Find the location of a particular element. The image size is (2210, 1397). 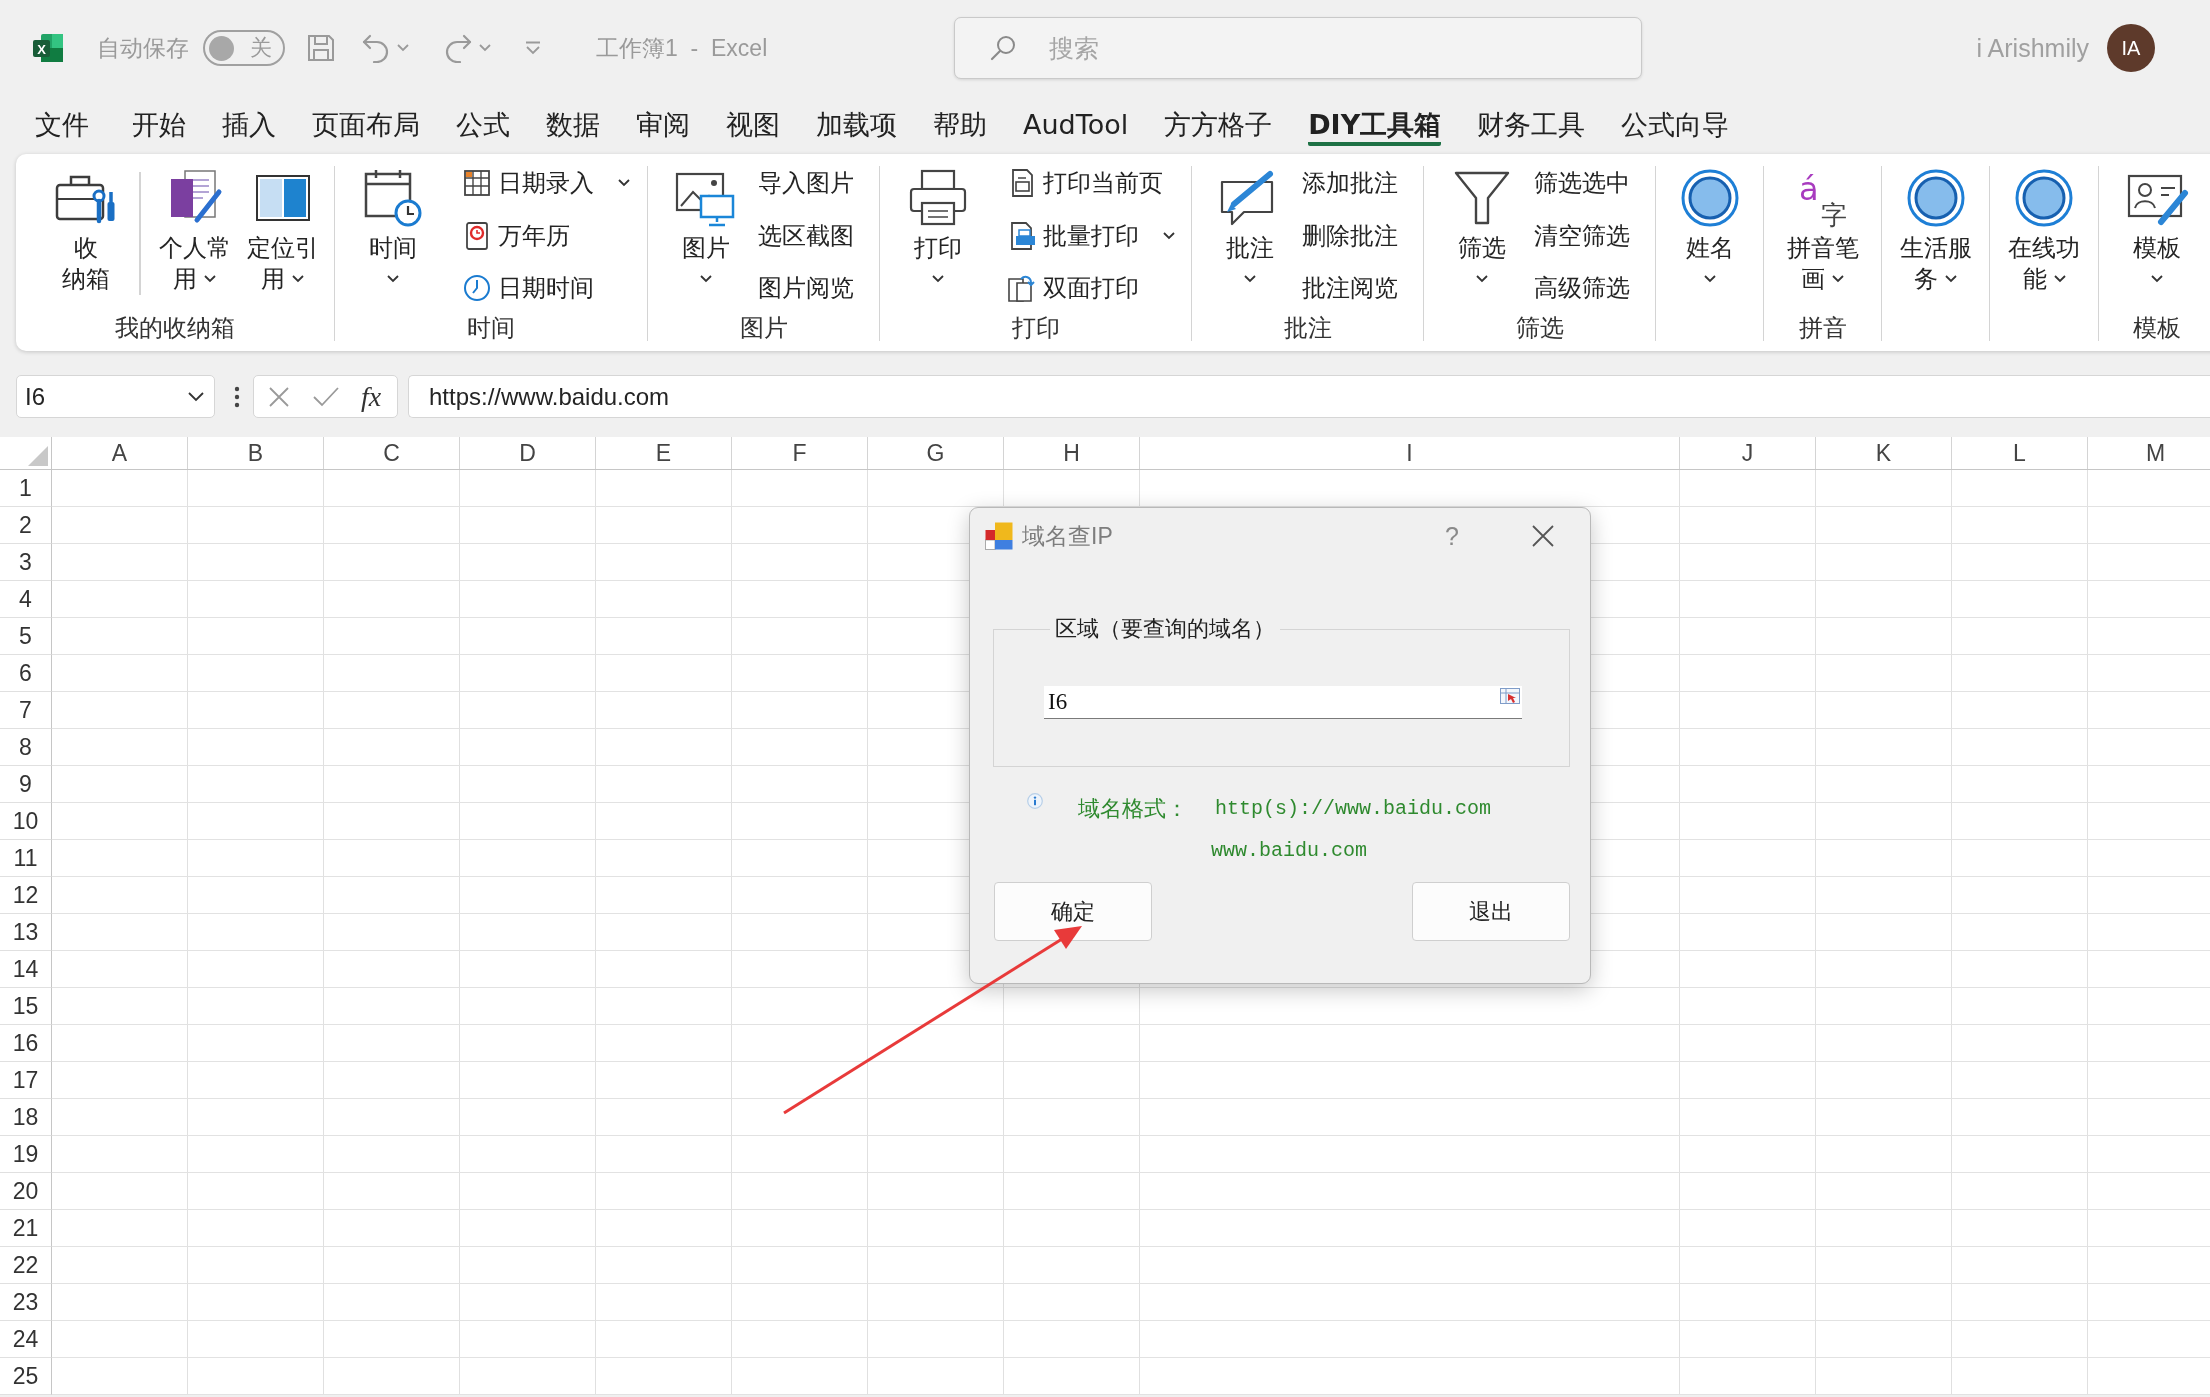

ribbon-tab: 插入 is located at coordinates (249, 127).